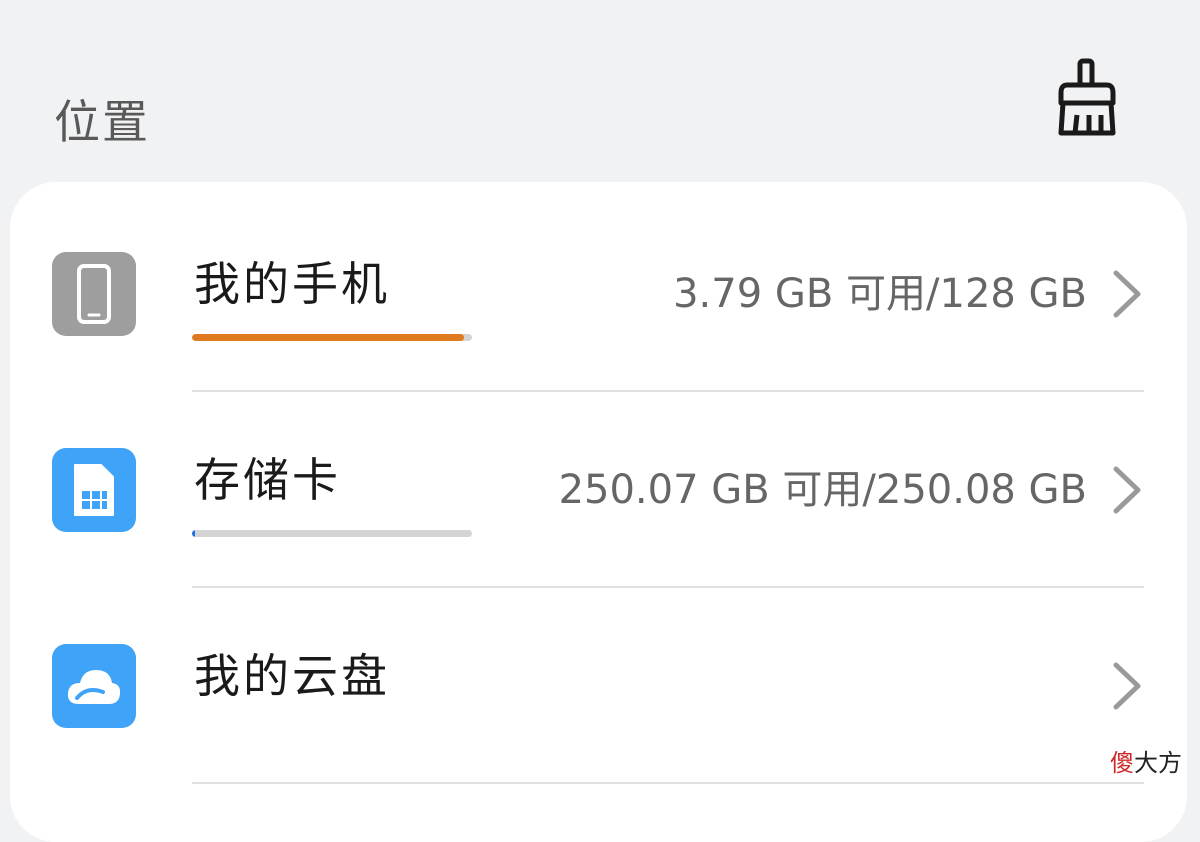  I want to click on clean-button, so click(1088, 97).